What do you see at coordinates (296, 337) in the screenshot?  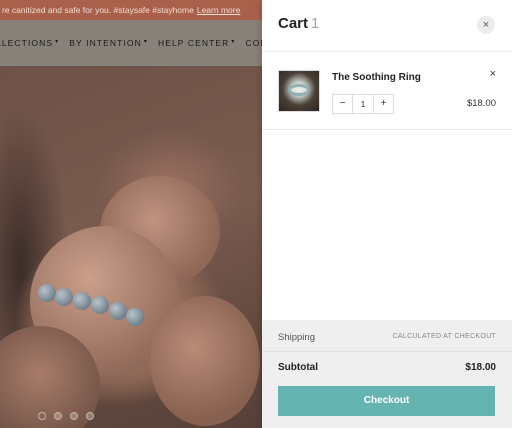 I see `shipping-label: Shipping` at bounding box center [296, 337].